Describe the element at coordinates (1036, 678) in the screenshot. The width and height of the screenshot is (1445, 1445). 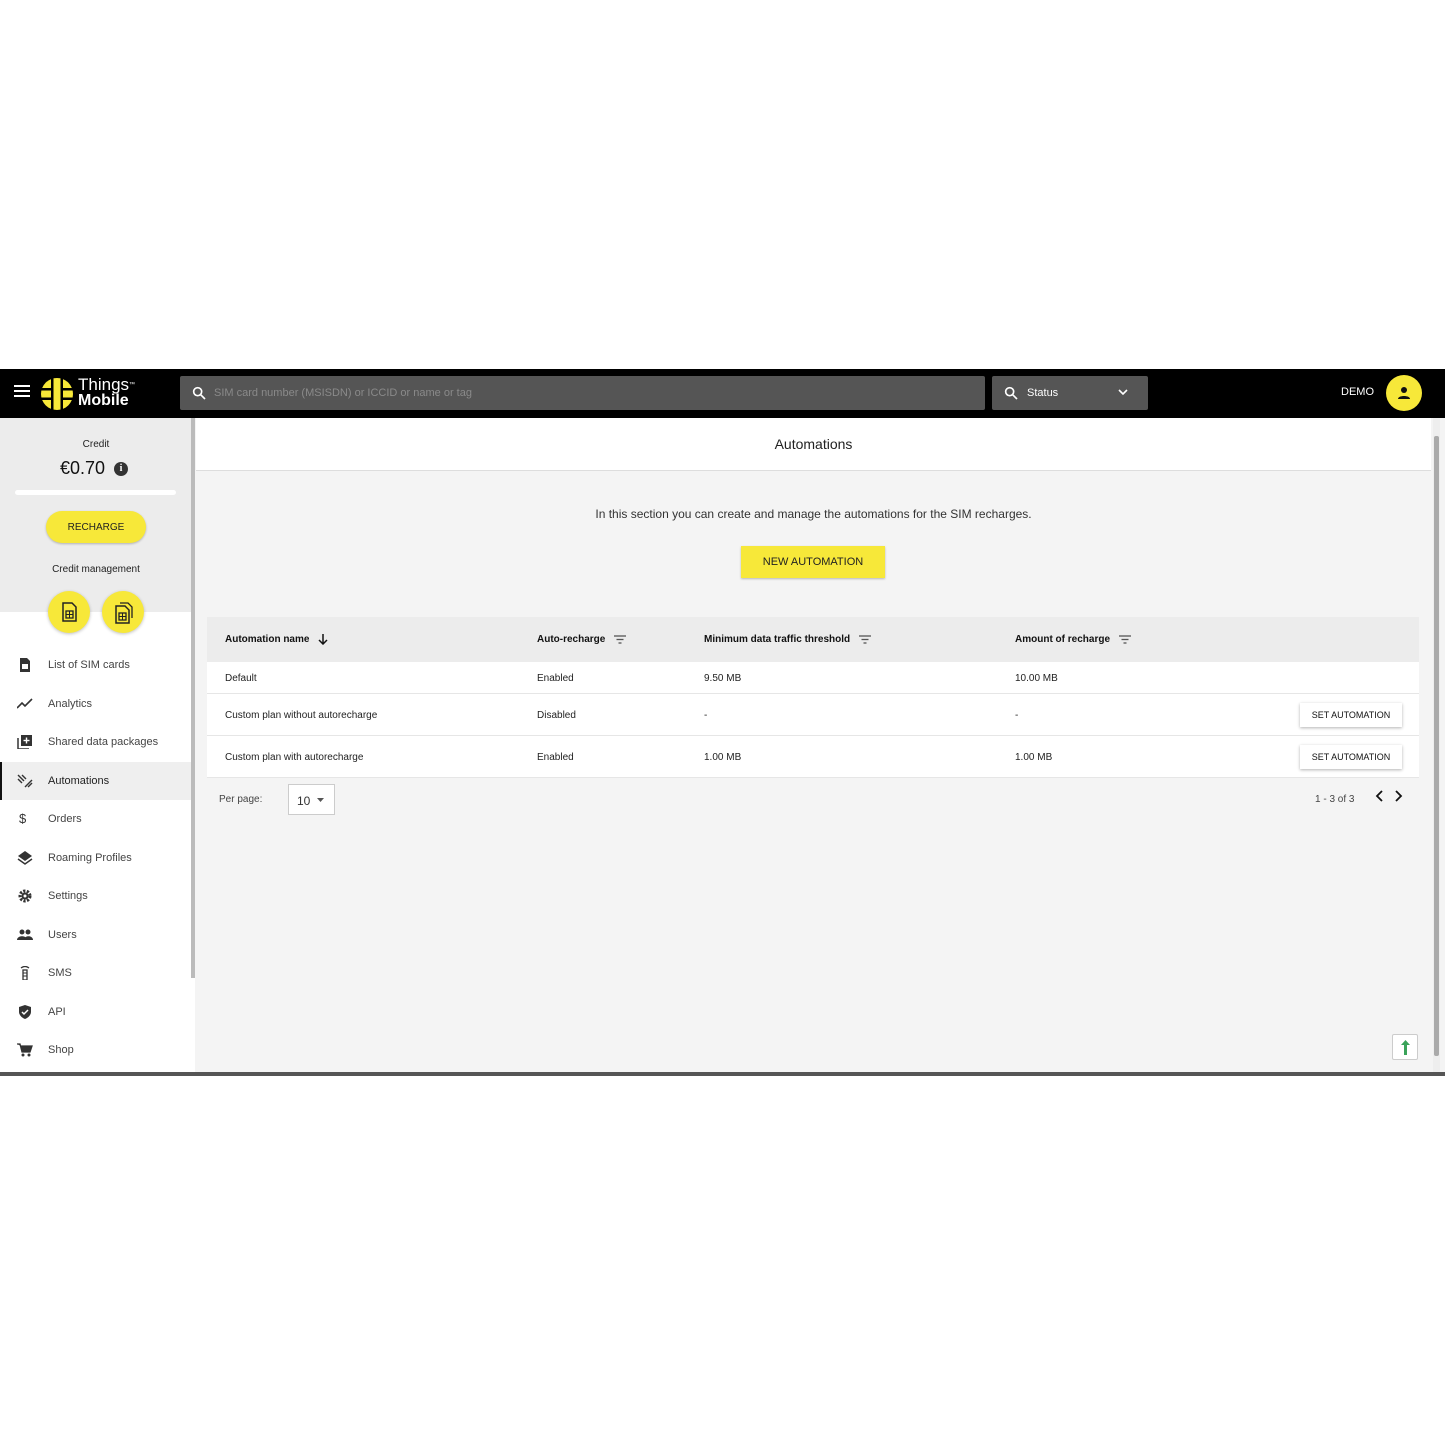
I see `cell-amount: 10.00 MB` at that location.